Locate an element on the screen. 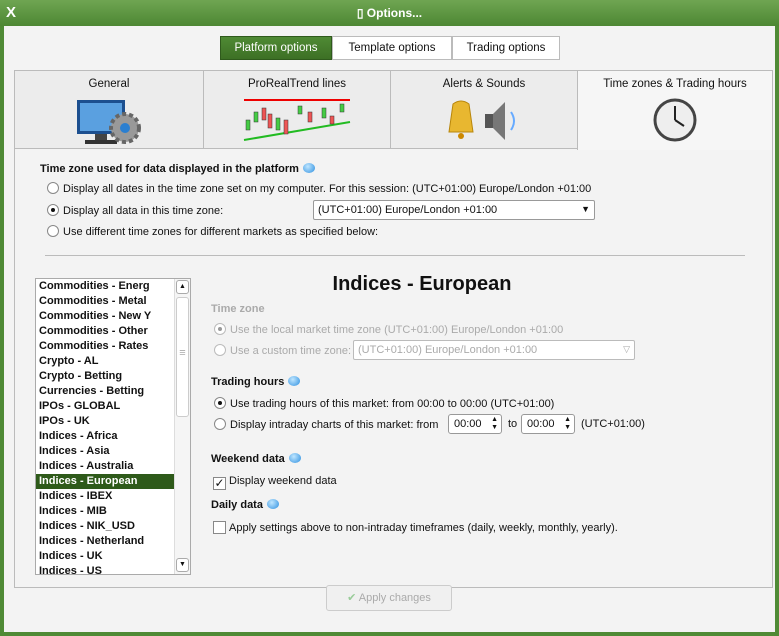 This screenshot has width=779, height=636. checkmark-icon: ✔ is located at coordinates (353, 598).